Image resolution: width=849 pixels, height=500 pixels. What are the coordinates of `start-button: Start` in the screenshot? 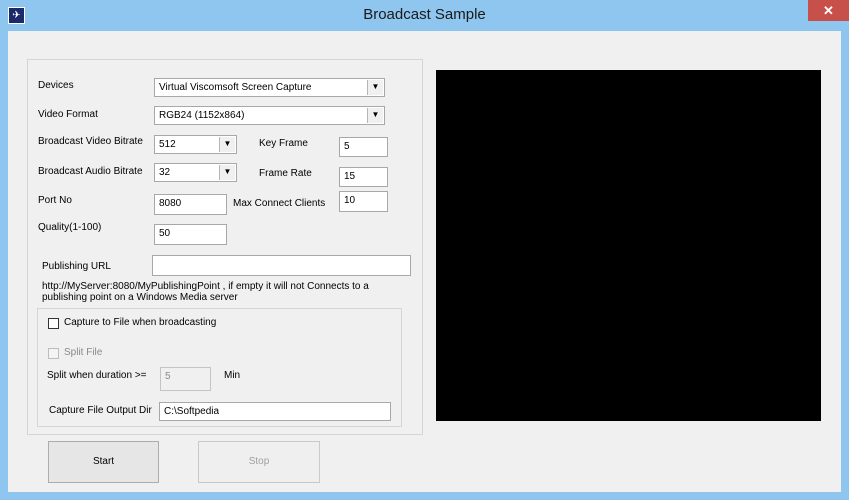 It's located at (103, 462).